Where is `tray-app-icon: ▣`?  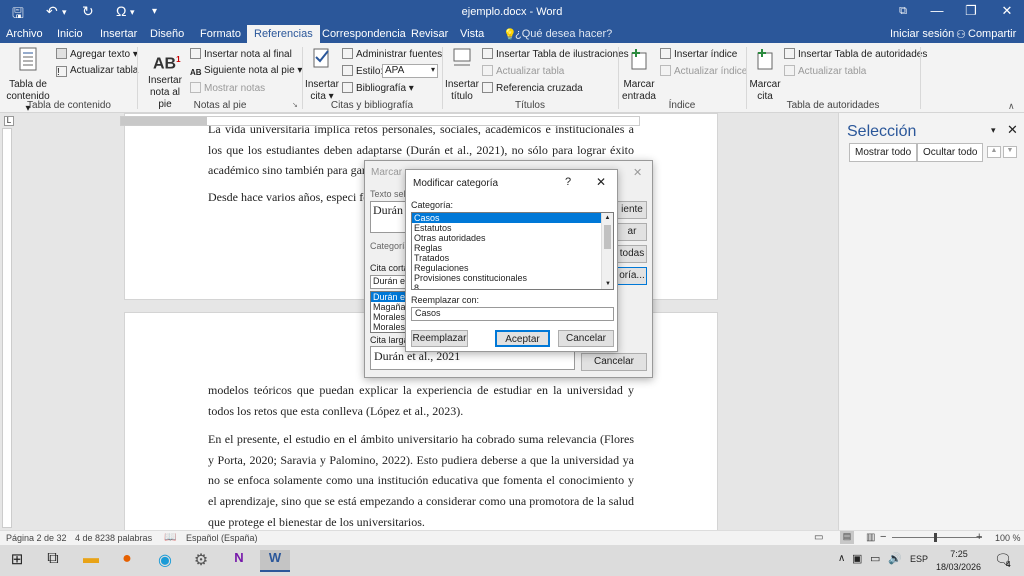
tray-app-icon: ▣ is located at coordinates (857, 558).